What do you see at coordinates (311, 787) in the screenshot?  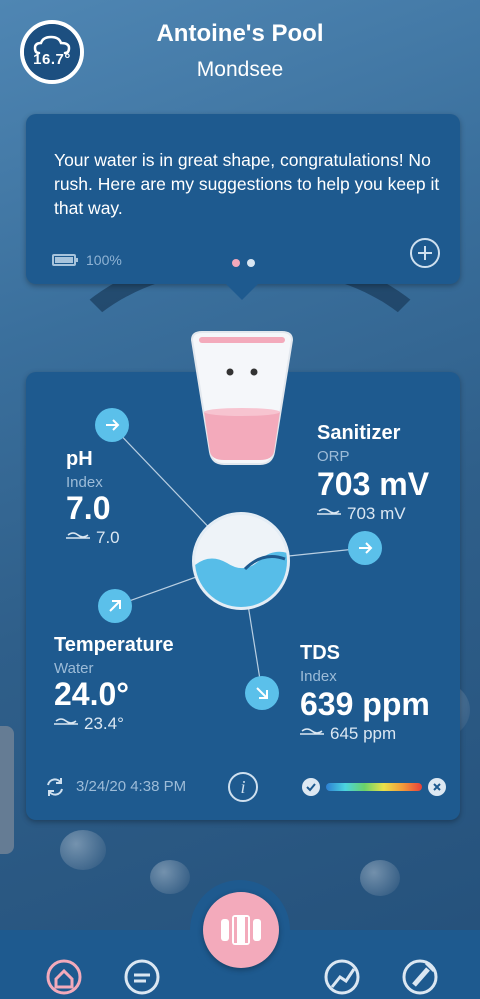 I see `check-icon` at bounding box center [311, 787].